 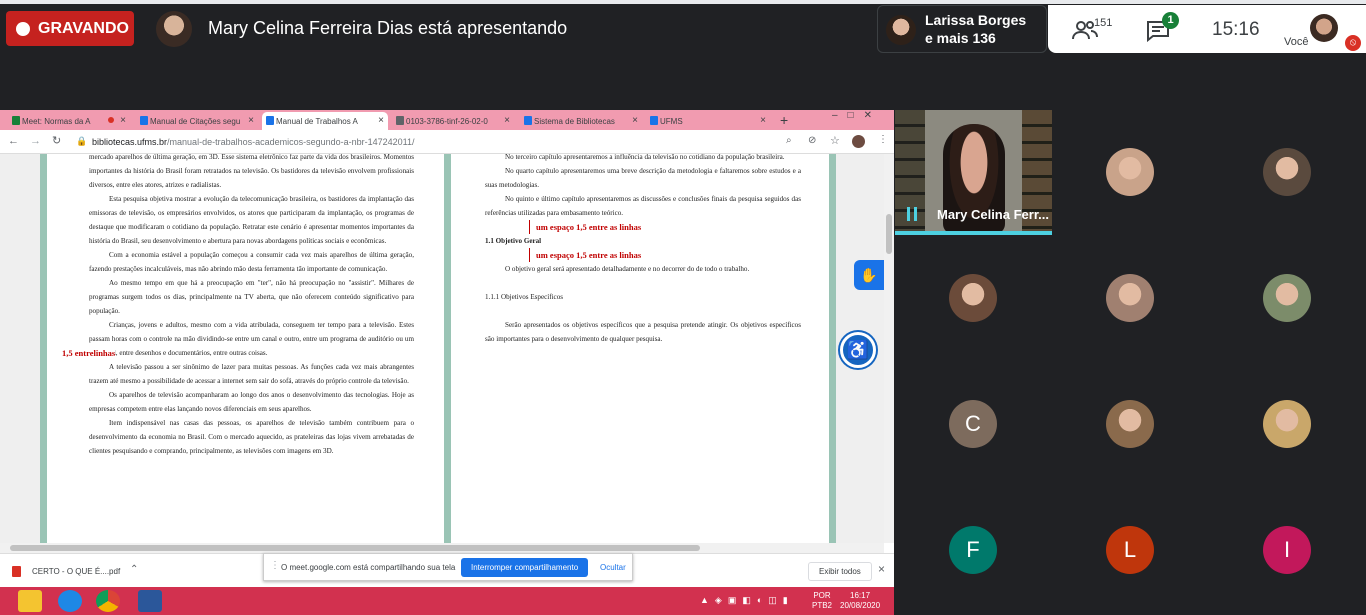 I want to click on meeting-controls-panel: 151 1 15:16 Você ⦸, so click(x=1207, y=29).